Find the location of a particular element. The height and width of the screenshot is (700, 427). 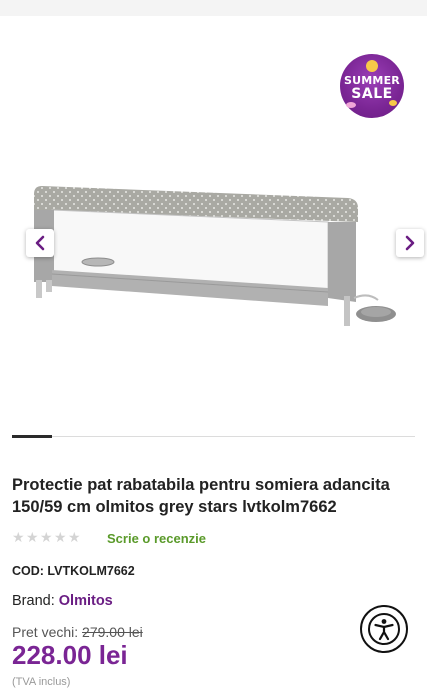

brand-row: Brand: Olmitos is located at coordinates (62, 601).